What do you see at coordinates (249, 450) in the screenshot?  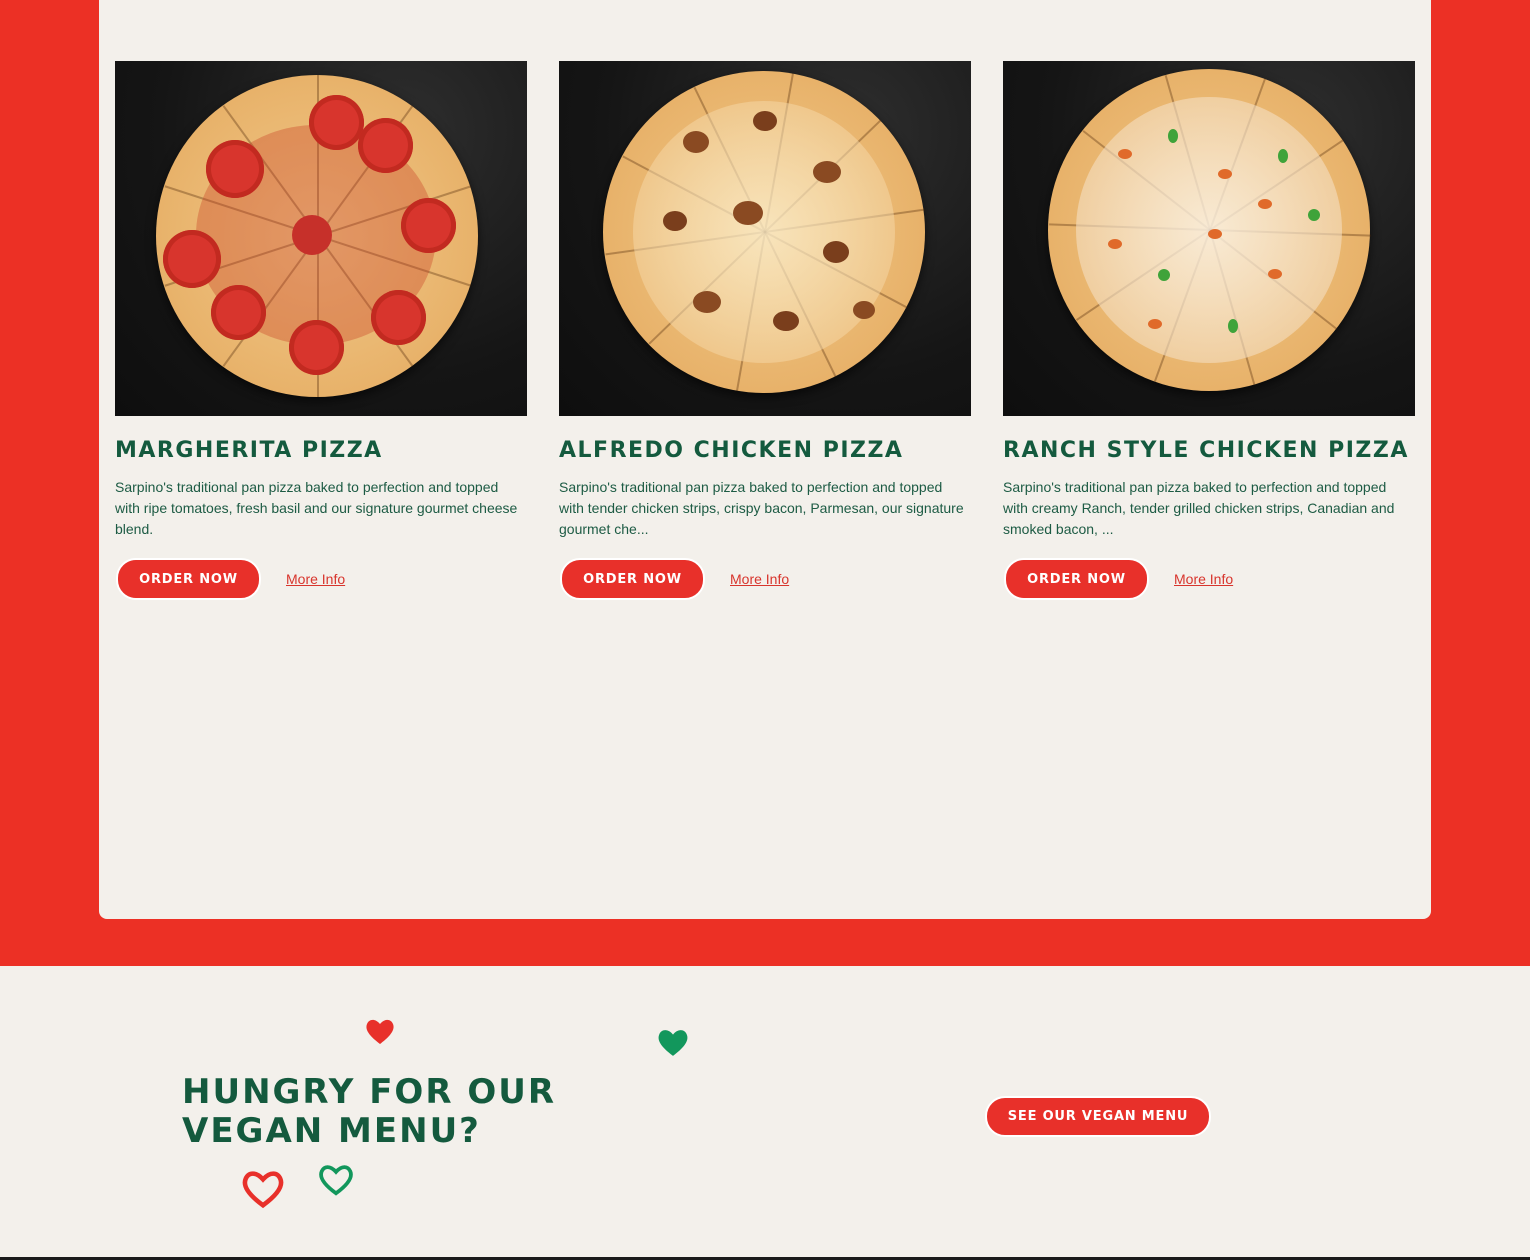 I see `pizza-name: Margherita Pizza` at bounding box center [249, 450].